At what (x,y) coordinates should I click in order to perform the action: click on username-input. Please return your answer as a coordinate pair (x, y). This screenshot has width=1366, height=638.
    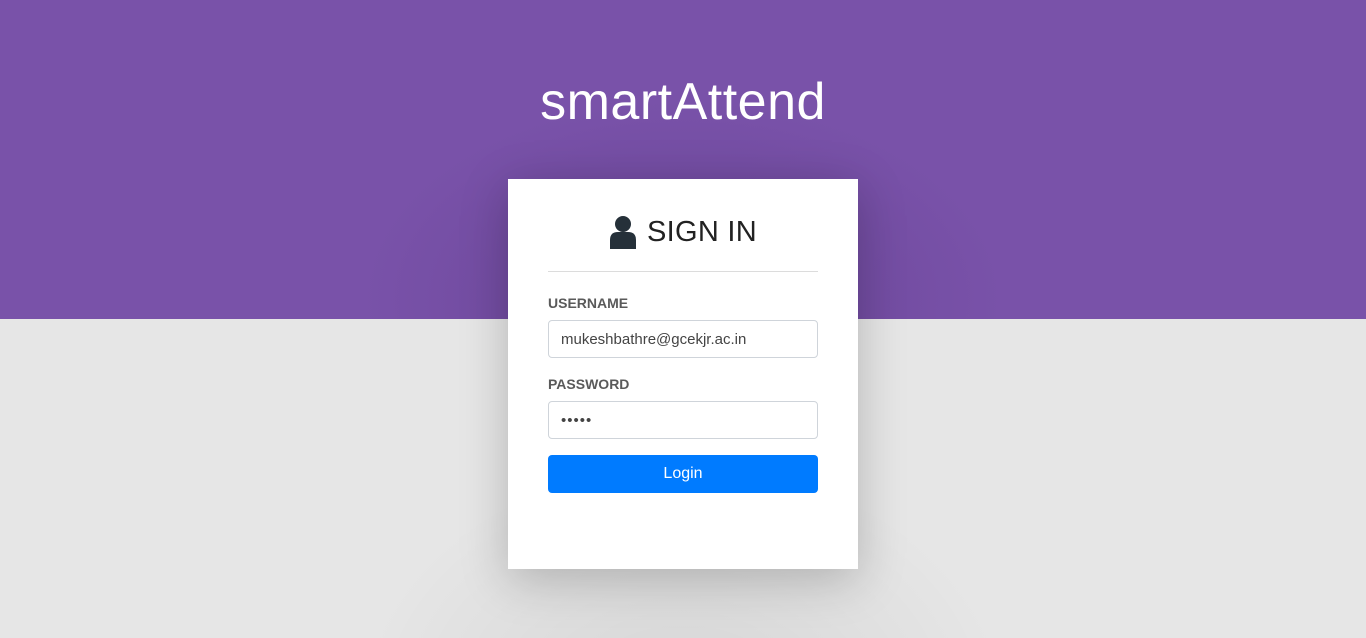
    Looking at the image, I should click on (683, 339).